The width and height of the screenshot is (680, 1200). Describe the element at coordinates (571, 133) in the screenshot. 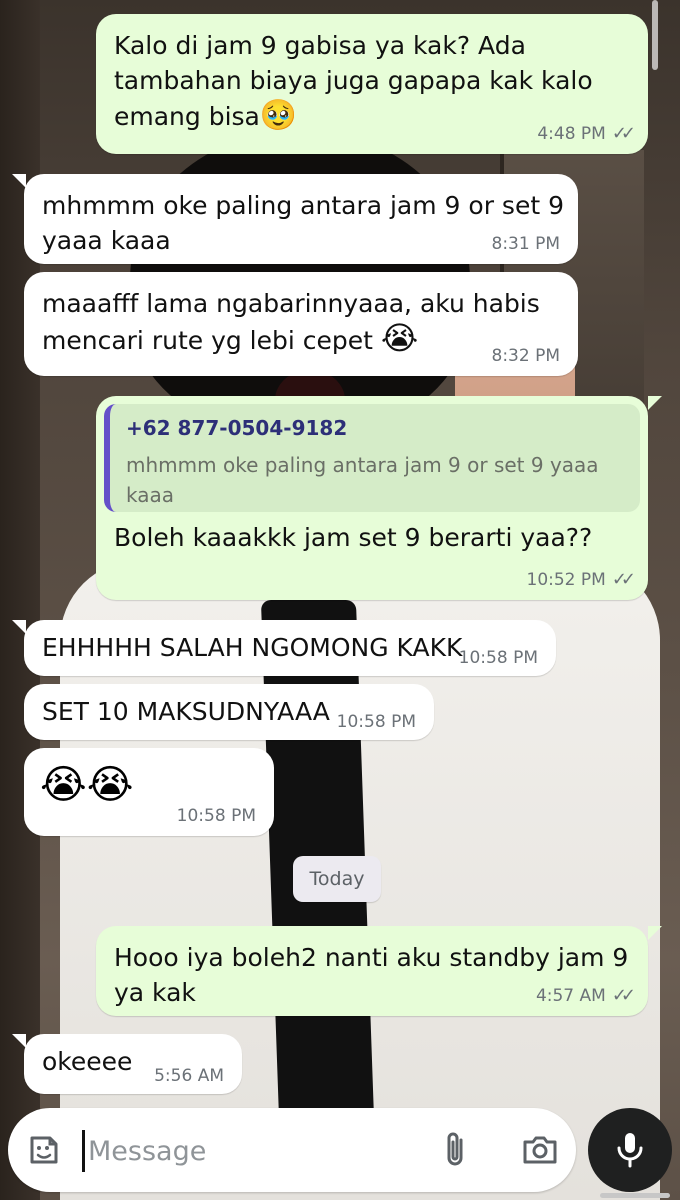

I see `message-time: 4:48 PM` at that location.